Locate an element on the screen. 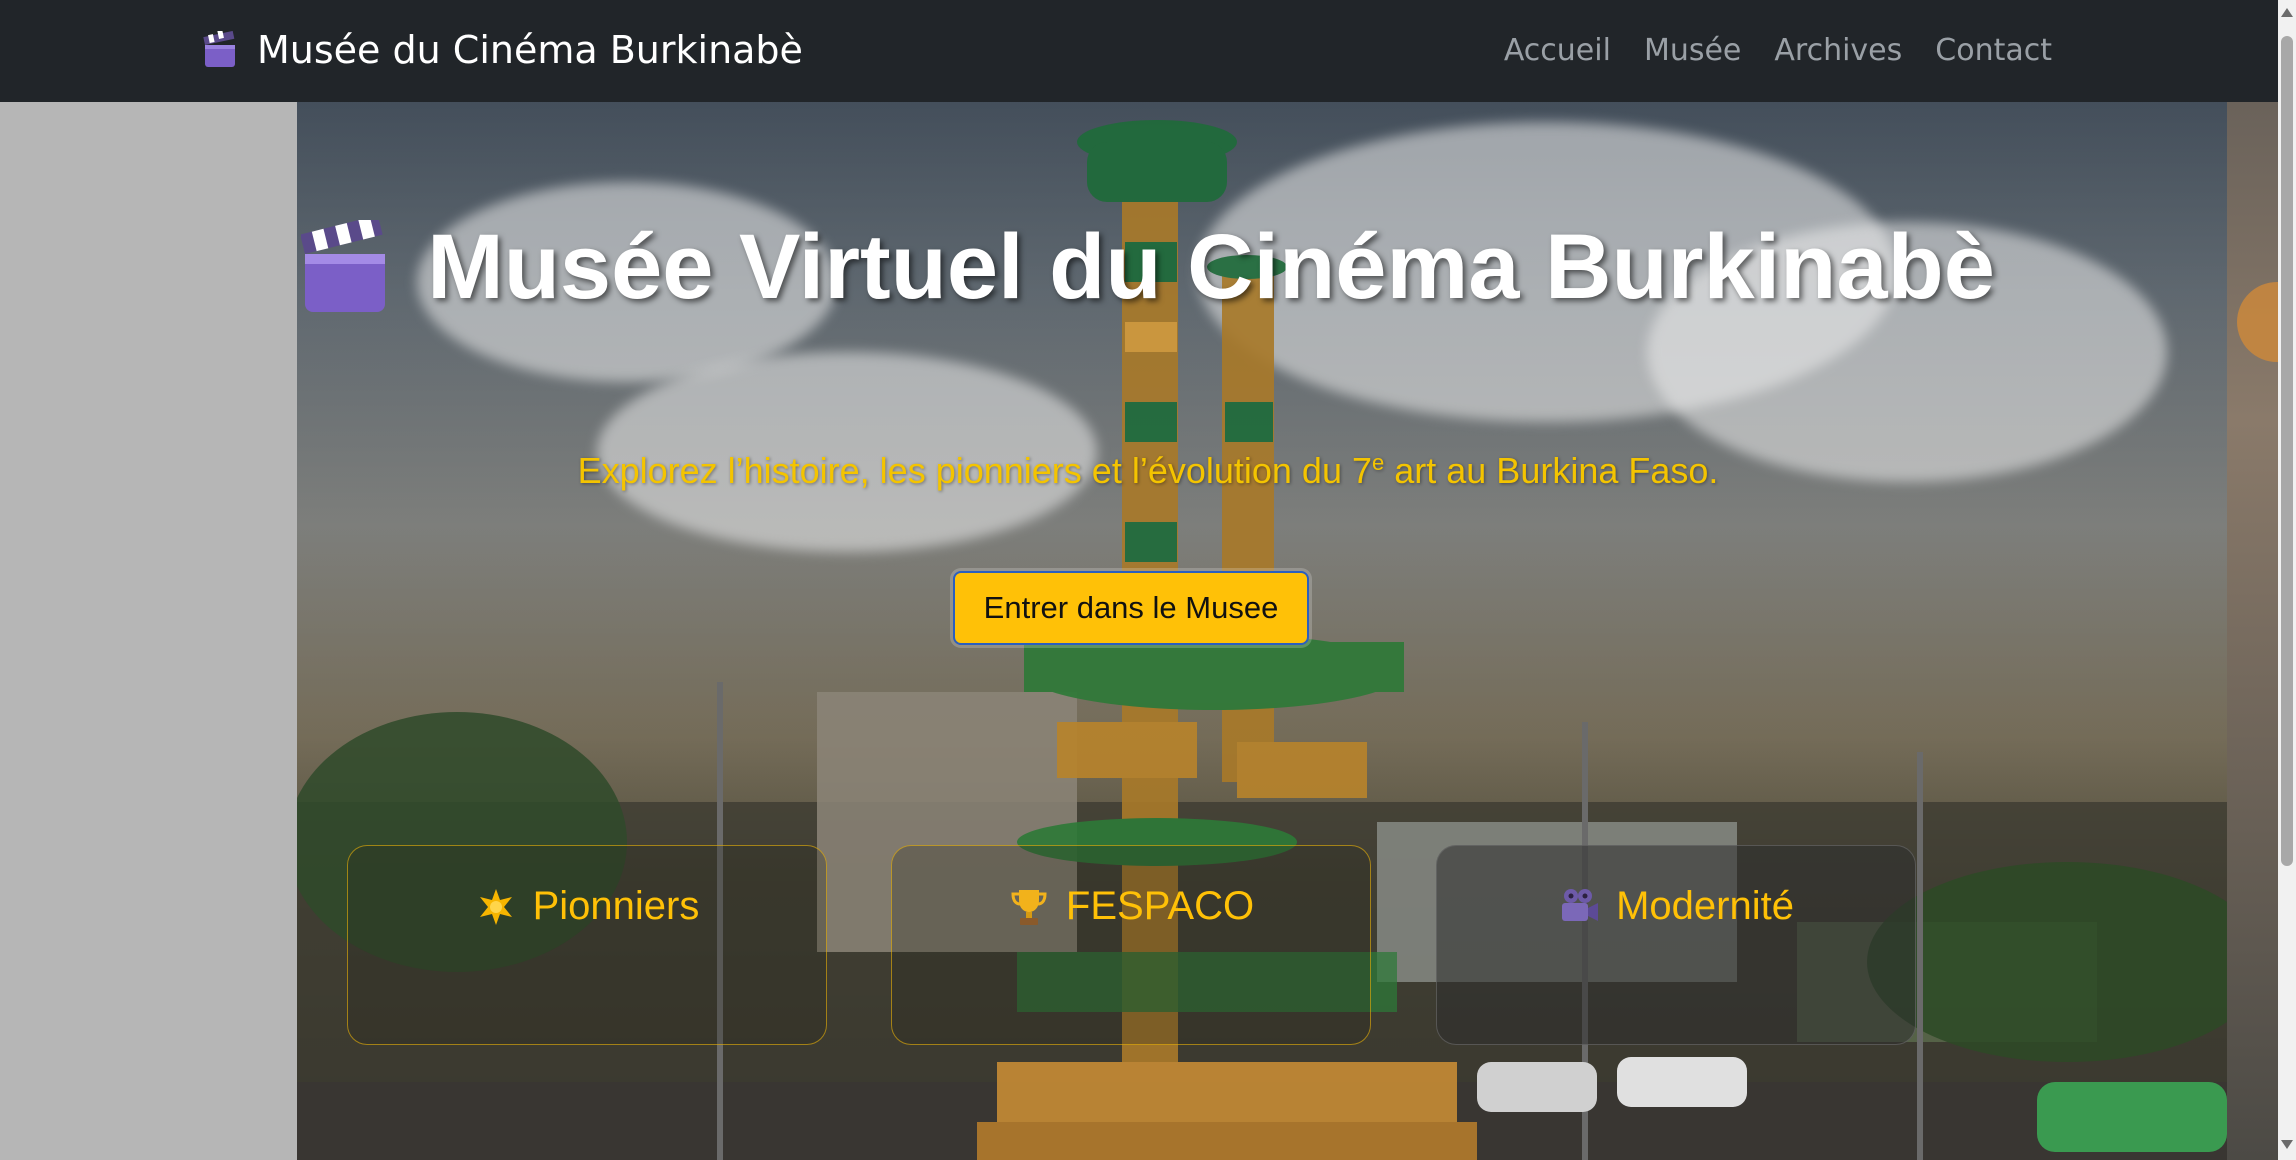 The height and width of the screenshot is (1160, 2296). card-pionniers-label: Pionniers is located at coordinates (616, 906).